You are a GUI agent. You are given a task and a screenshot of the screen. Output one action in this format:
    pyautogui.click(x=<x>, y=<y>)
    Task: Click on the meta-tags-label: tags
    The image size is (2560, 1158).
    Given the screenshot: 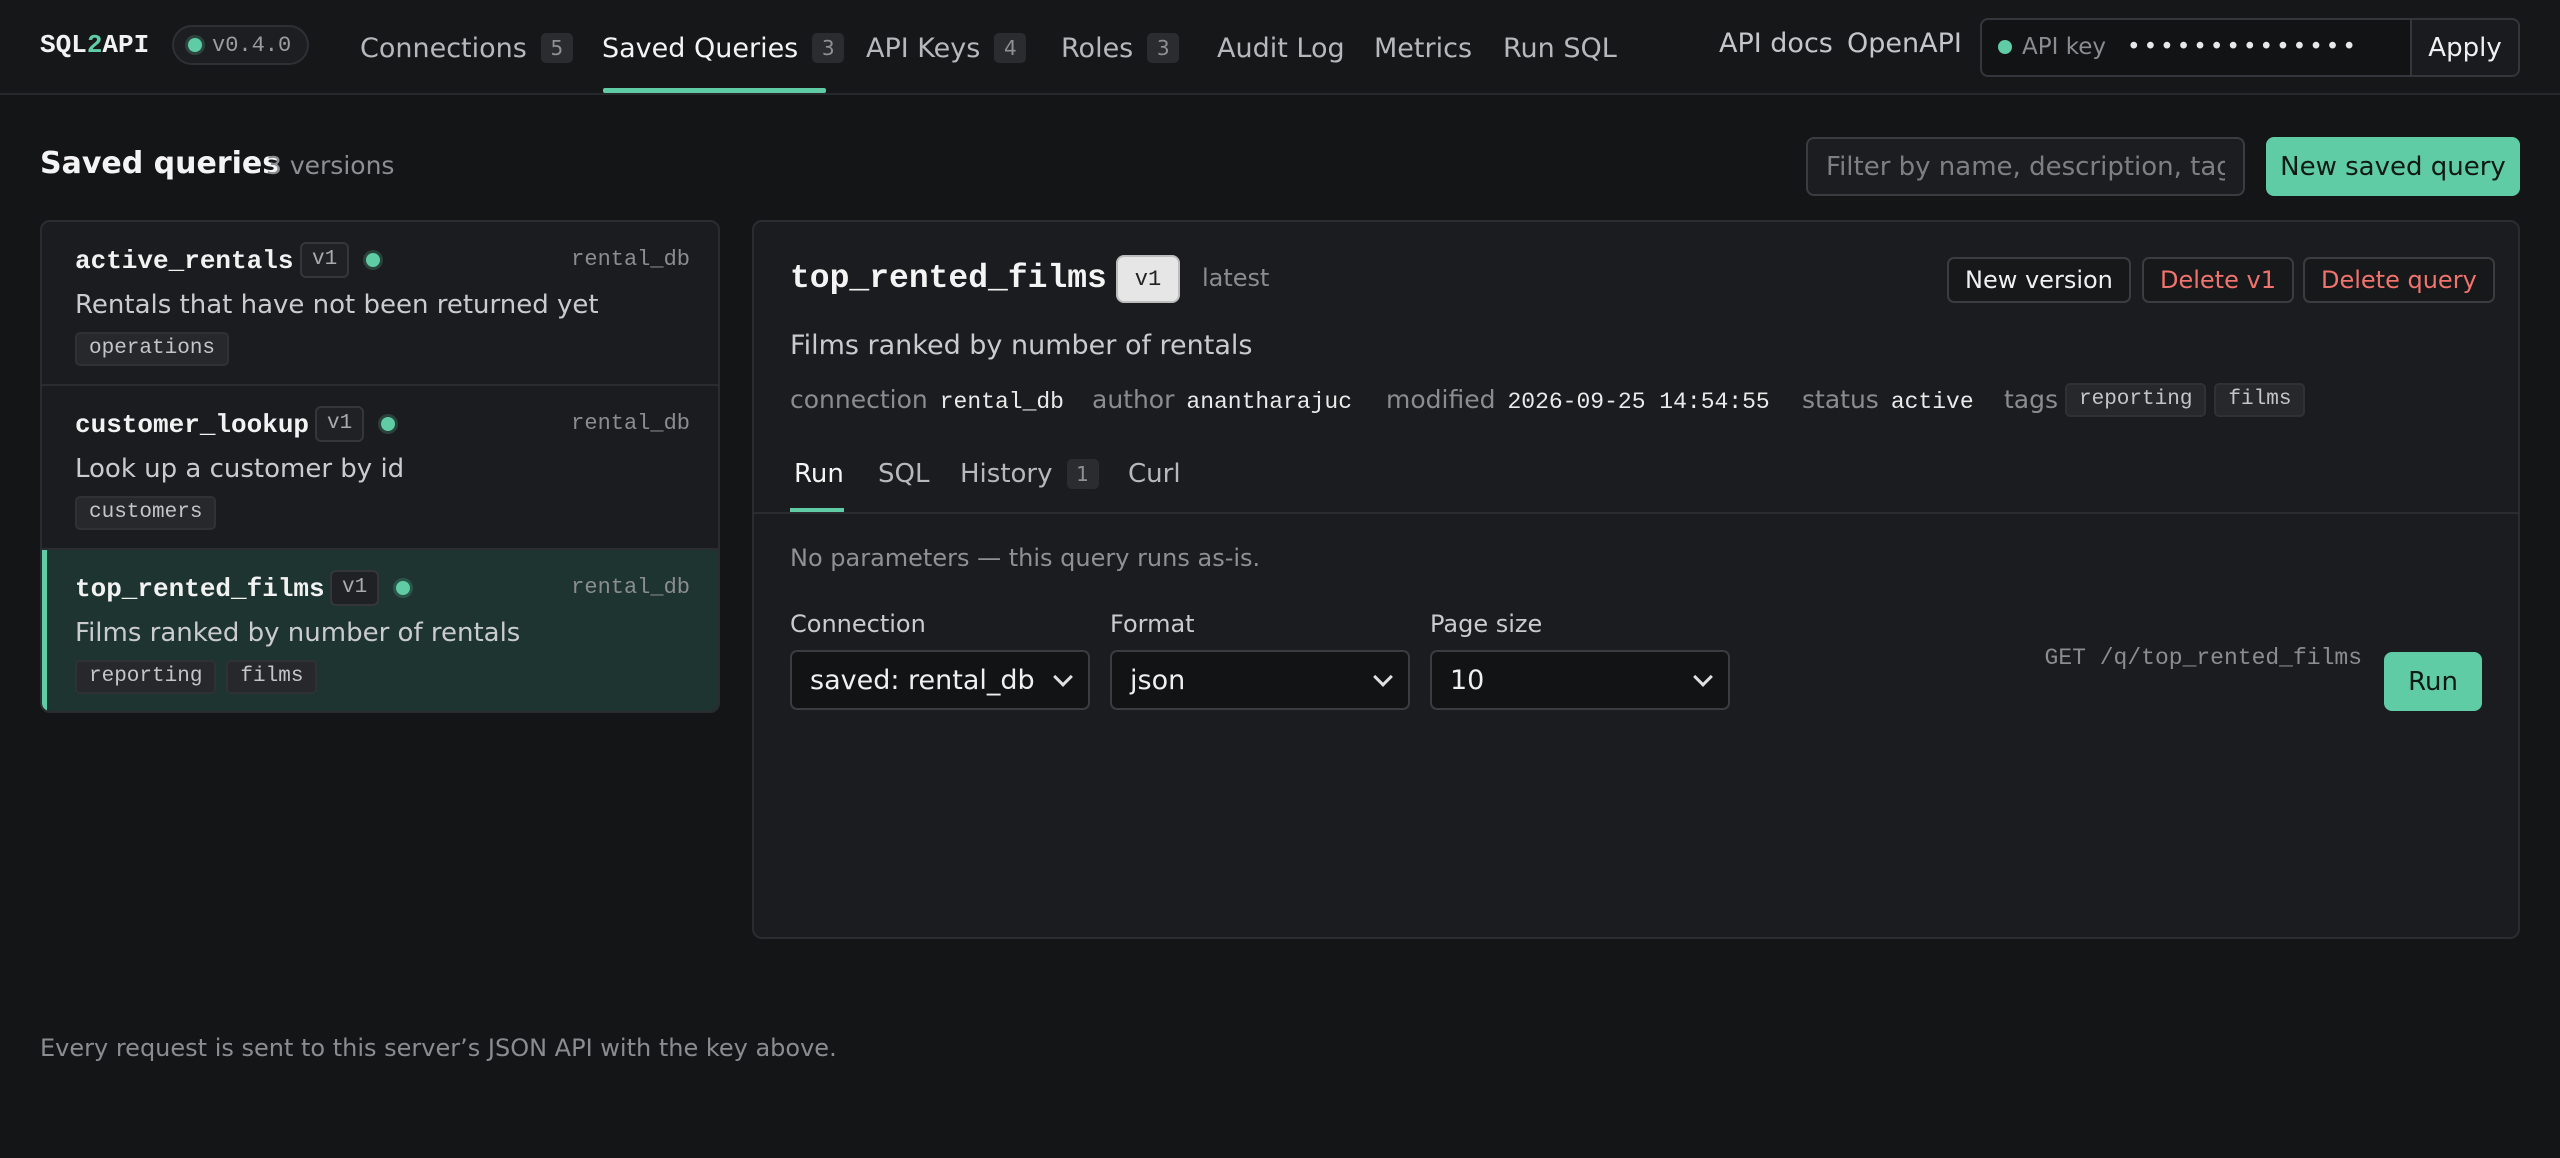 What is the action you would take?
    pyautogui.click(x=2031, y=399)
    